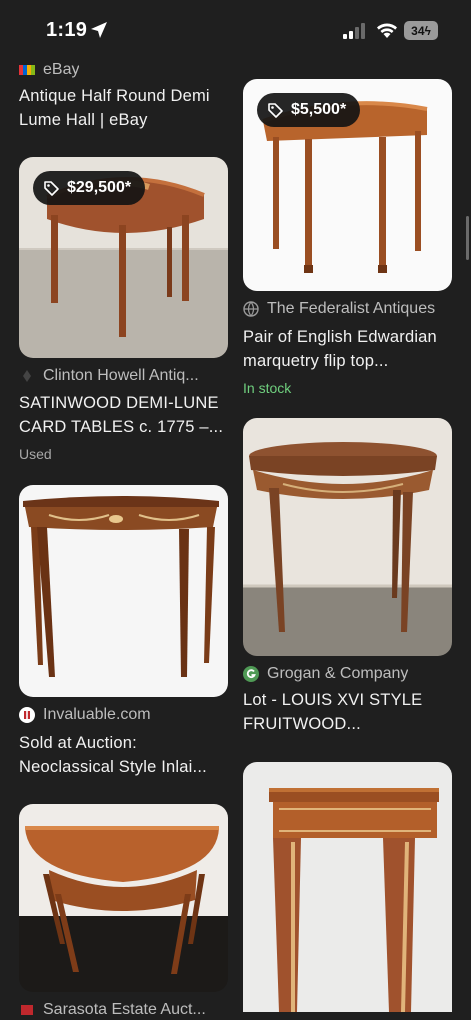  What do you see at coordinates (251, 309) in the screenshot?
I see `globe-icon` at bounding box center [251, 309].